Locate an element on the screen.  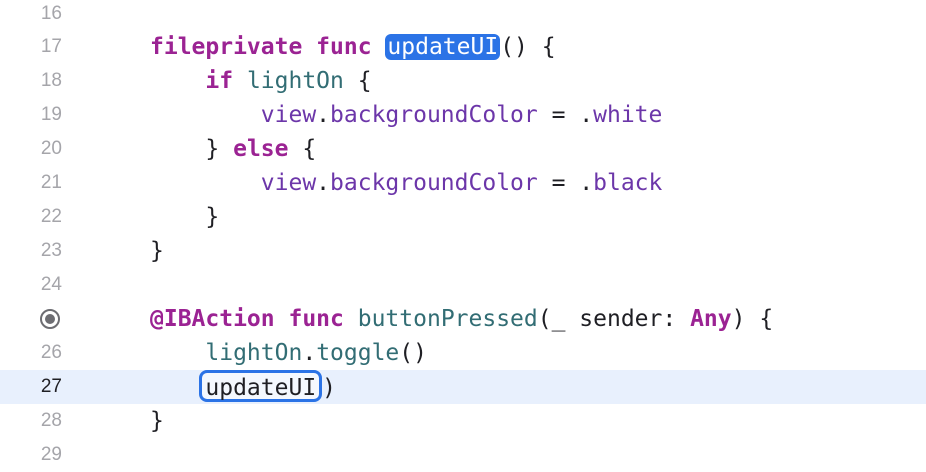
code-line: 29 is located at coordinates (463, 455).